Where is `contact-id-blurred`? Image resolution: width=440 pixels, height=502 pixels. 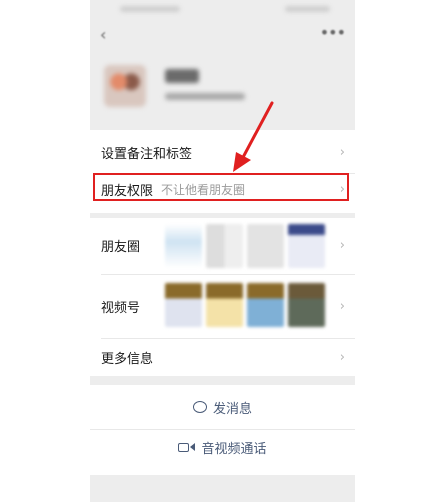
contact-id-blurred is located at coordinates (205, 96).